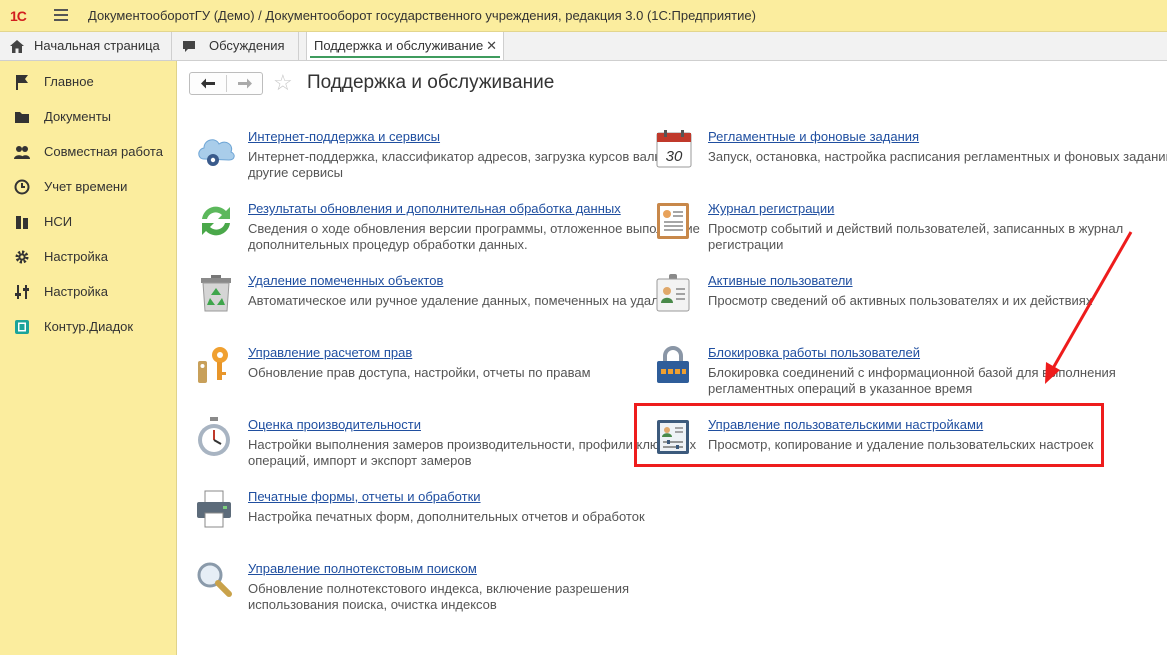  Describe the element at coordinates (673, 364) in the screenshot. I see `padlock-icon` at that location.